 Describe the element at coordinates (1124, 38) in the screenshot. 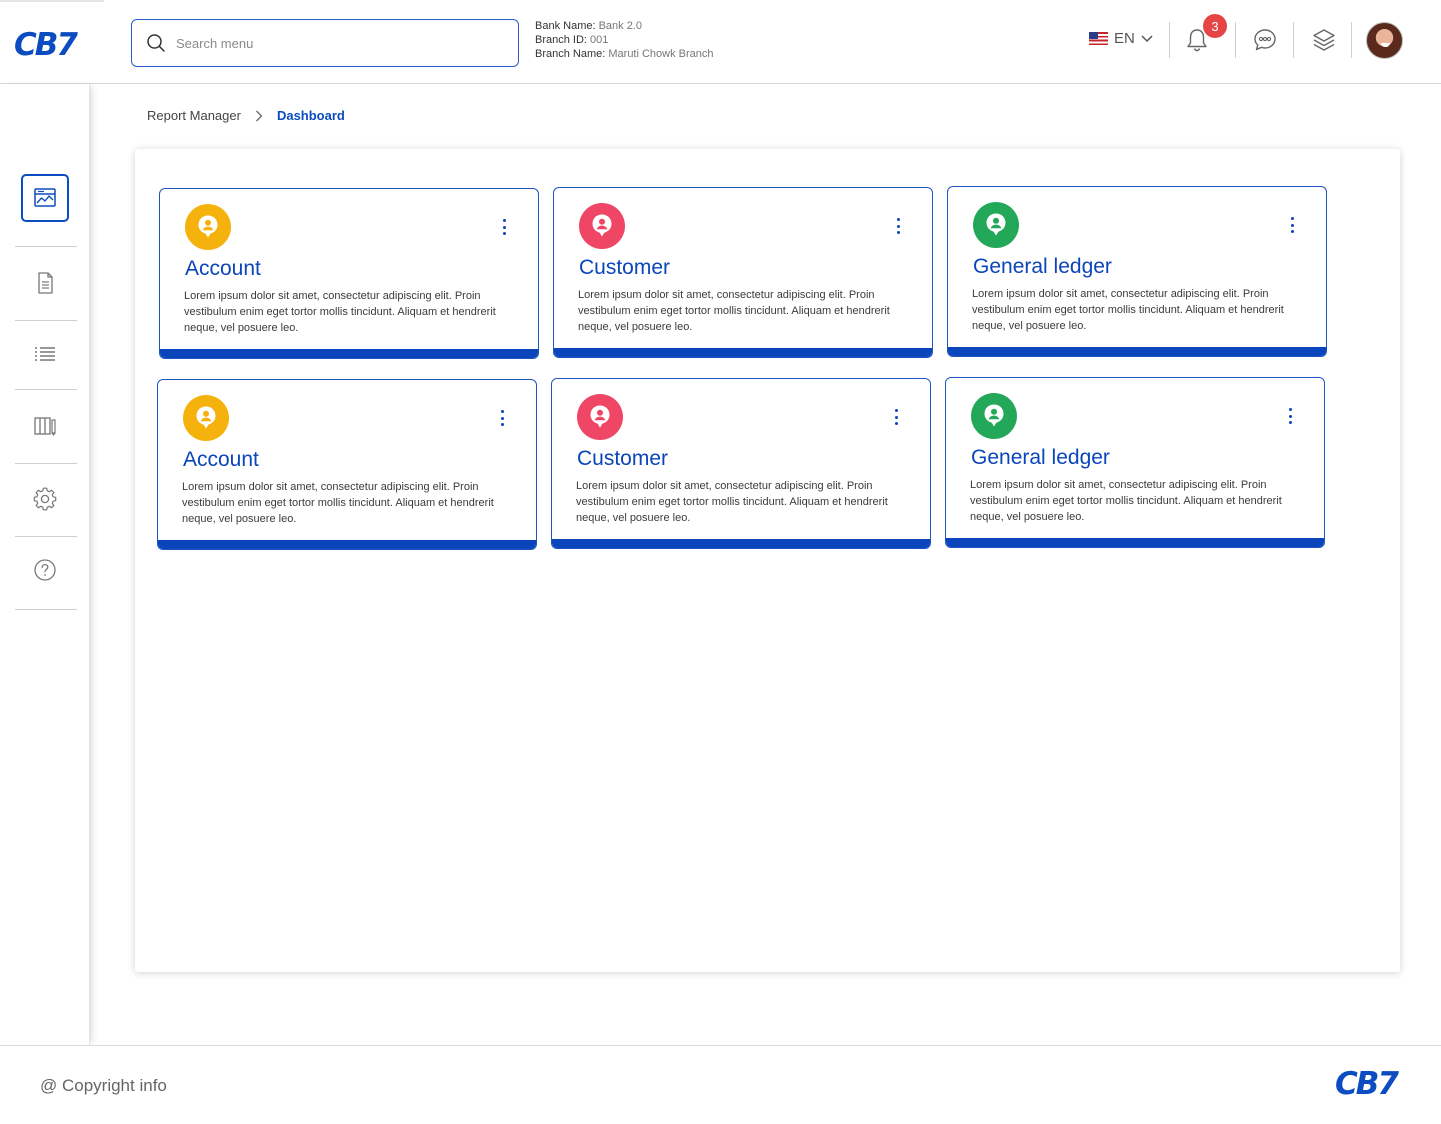

I see `language-label: EN` at that location.